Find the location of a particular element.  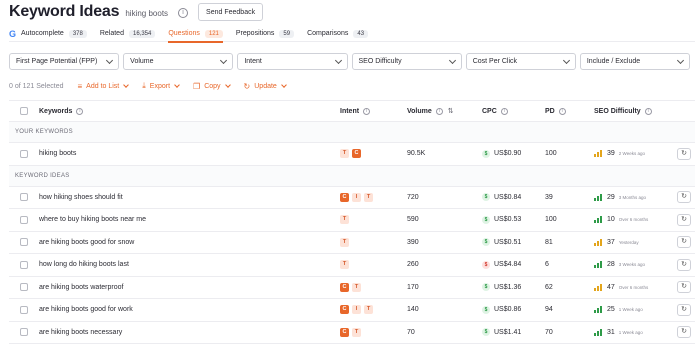

tab-count: 378 is located at coordinates (77, 33).